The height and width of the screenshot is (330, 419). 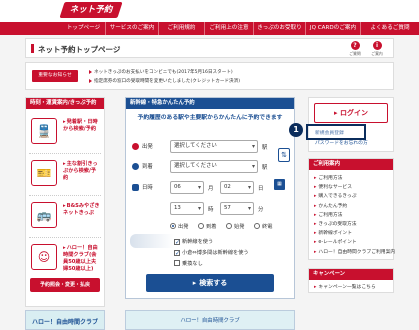 I want to click on guide-item: e-レールポイント, so click(x=335, y=241).